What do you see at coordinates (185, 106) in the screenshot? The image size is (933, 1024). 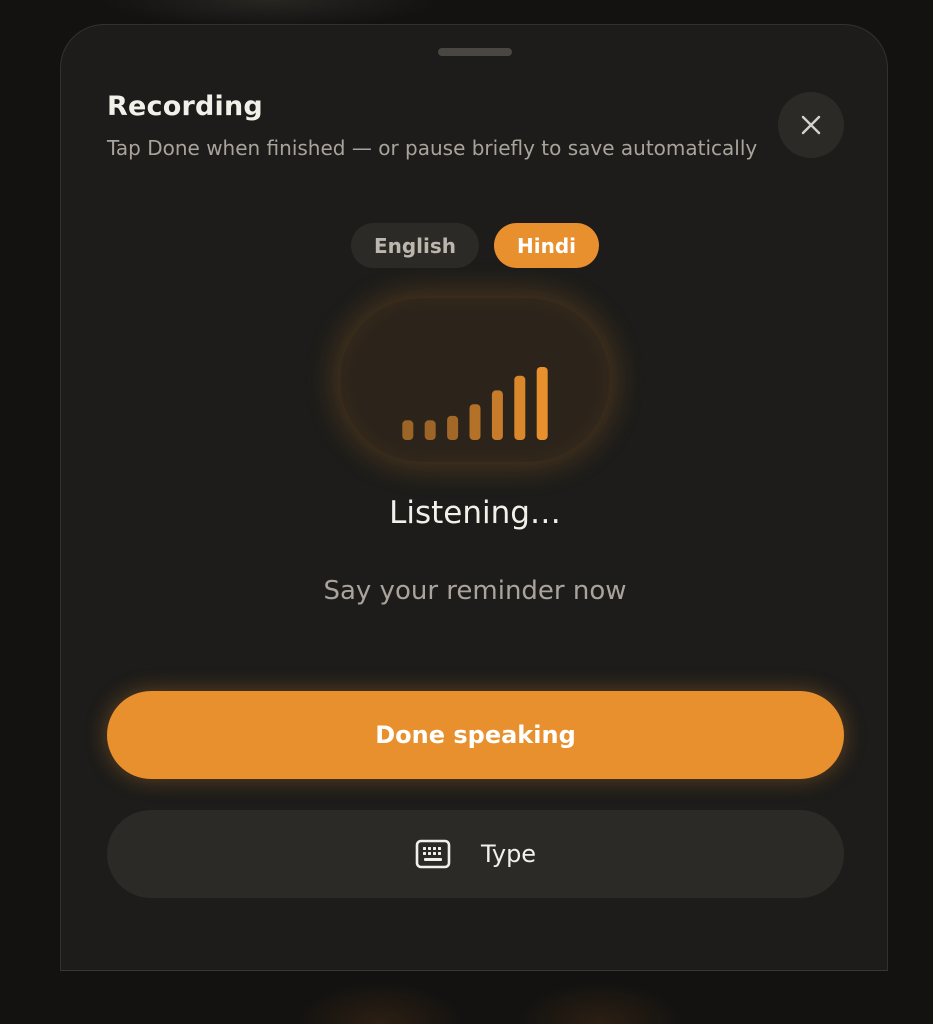 I see `sheet-title: Recording` at bounding box center [185, 106].